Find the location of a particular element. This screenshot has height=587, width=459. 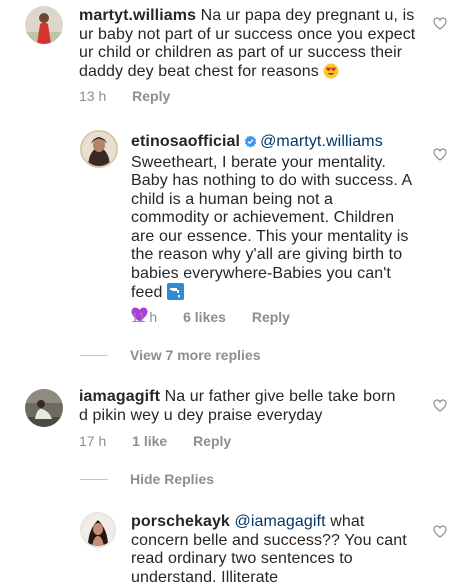

likes-count: 6 likes is located at coordinates (204, 317).